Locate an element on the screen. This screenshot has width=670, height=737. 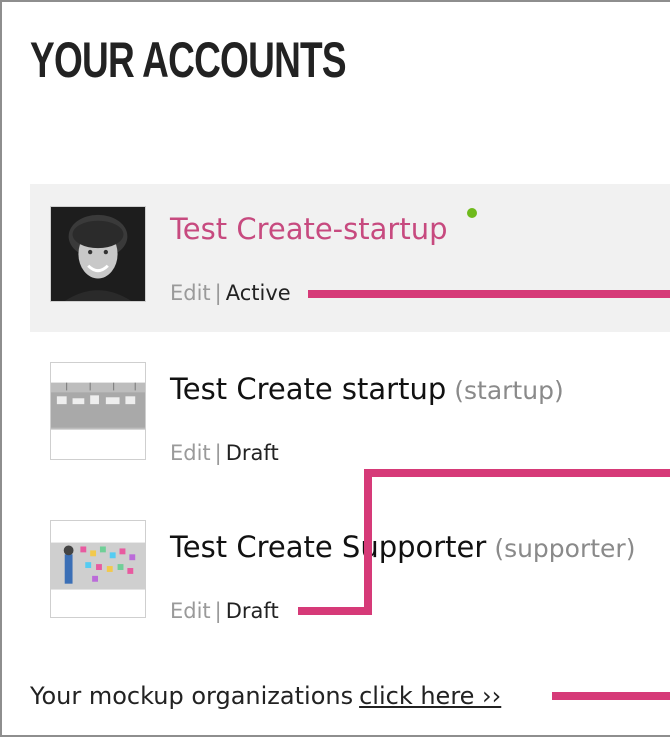
office-whiteboard-image is located at coordinates (98, 411).